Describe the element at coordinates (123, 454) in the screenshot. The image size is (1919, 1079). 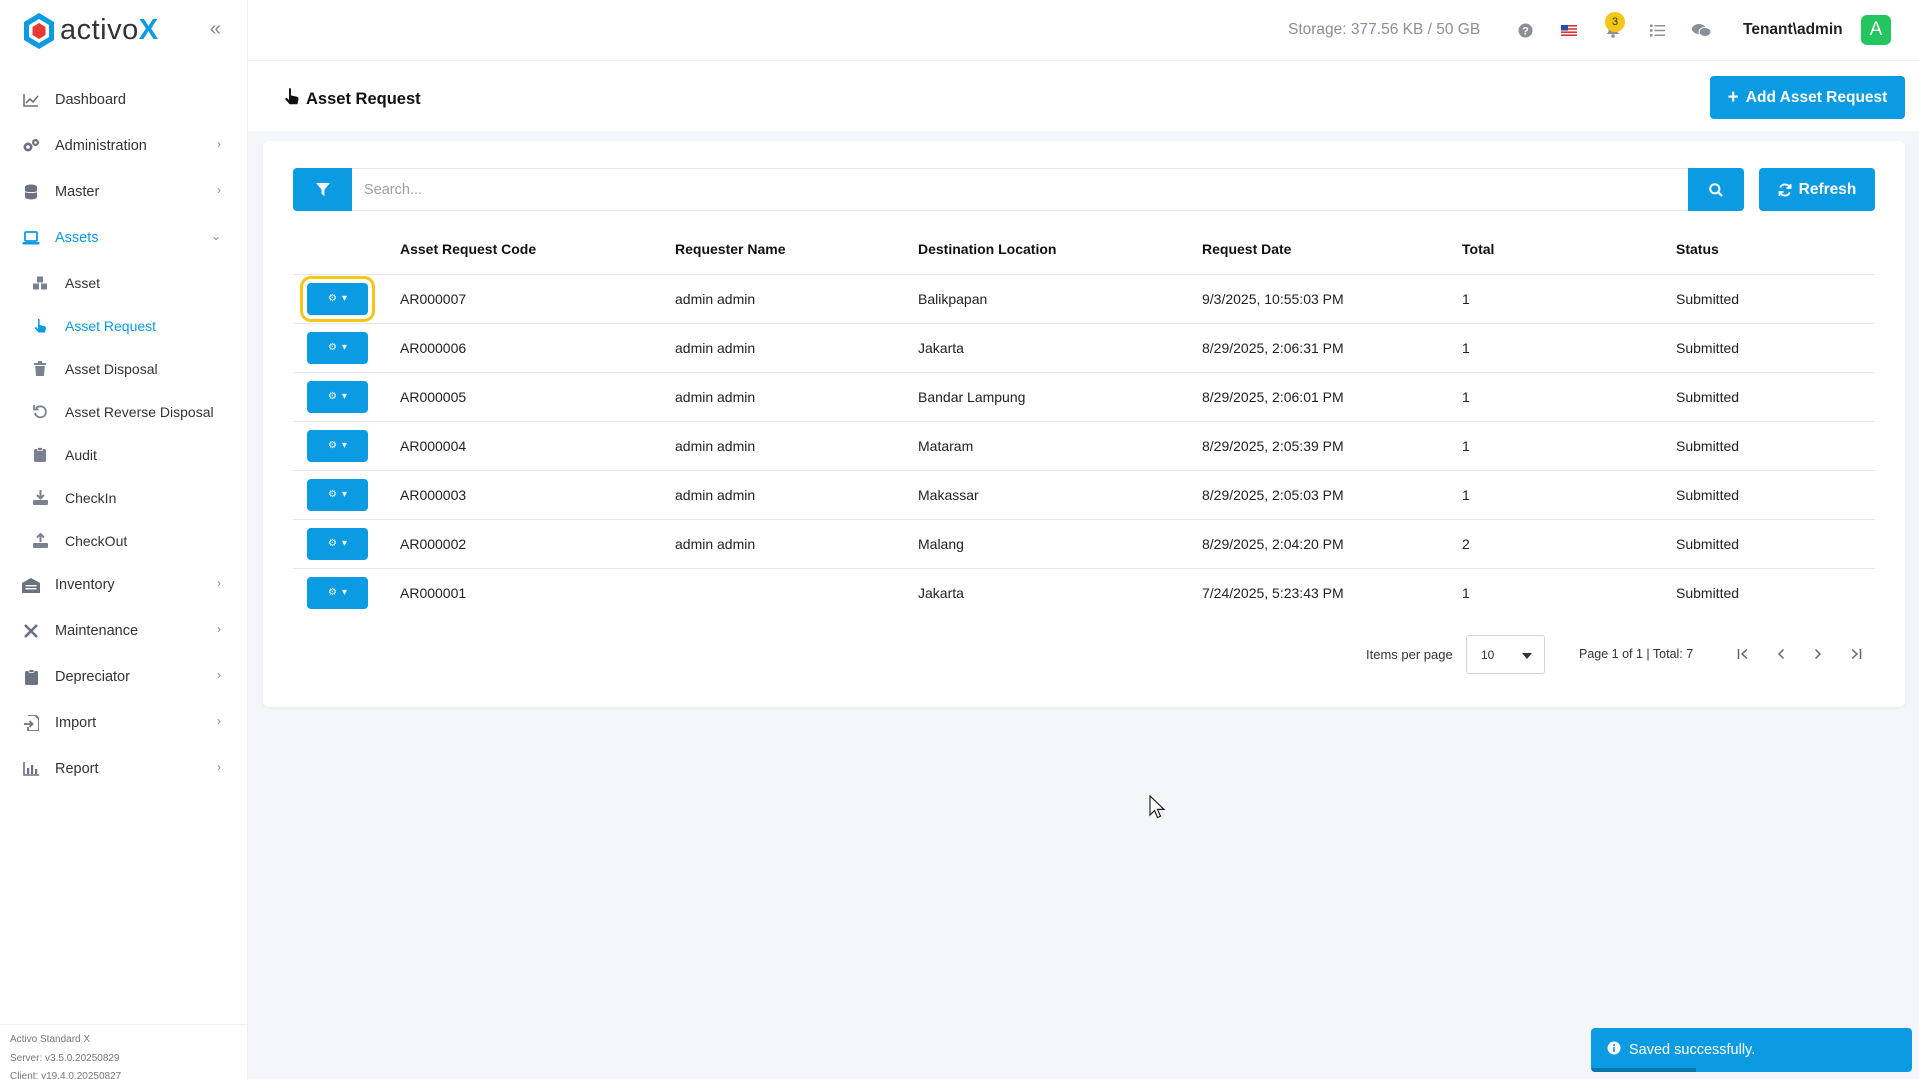
I see `sidebar-subitem-audit: Audit` at that location.